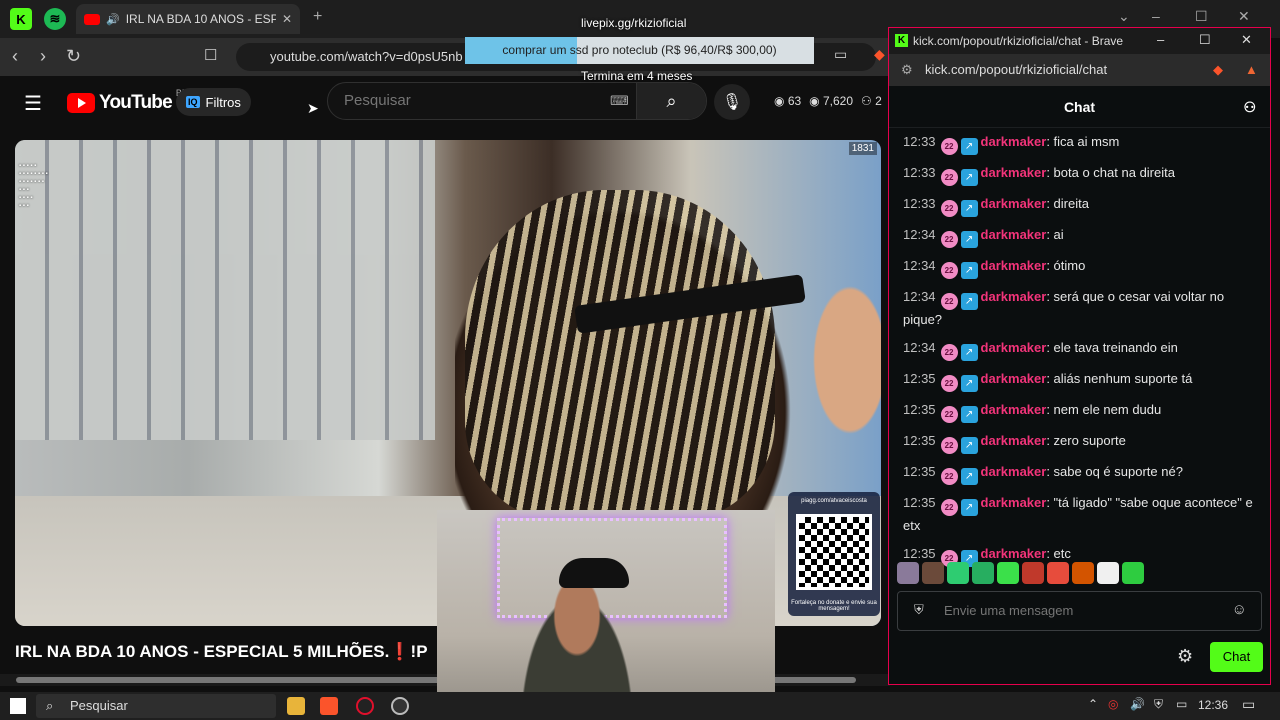 This screenshot has height=720, width=1280. I want to click on audio-playing-icon: 🔊, so click(113, 19).